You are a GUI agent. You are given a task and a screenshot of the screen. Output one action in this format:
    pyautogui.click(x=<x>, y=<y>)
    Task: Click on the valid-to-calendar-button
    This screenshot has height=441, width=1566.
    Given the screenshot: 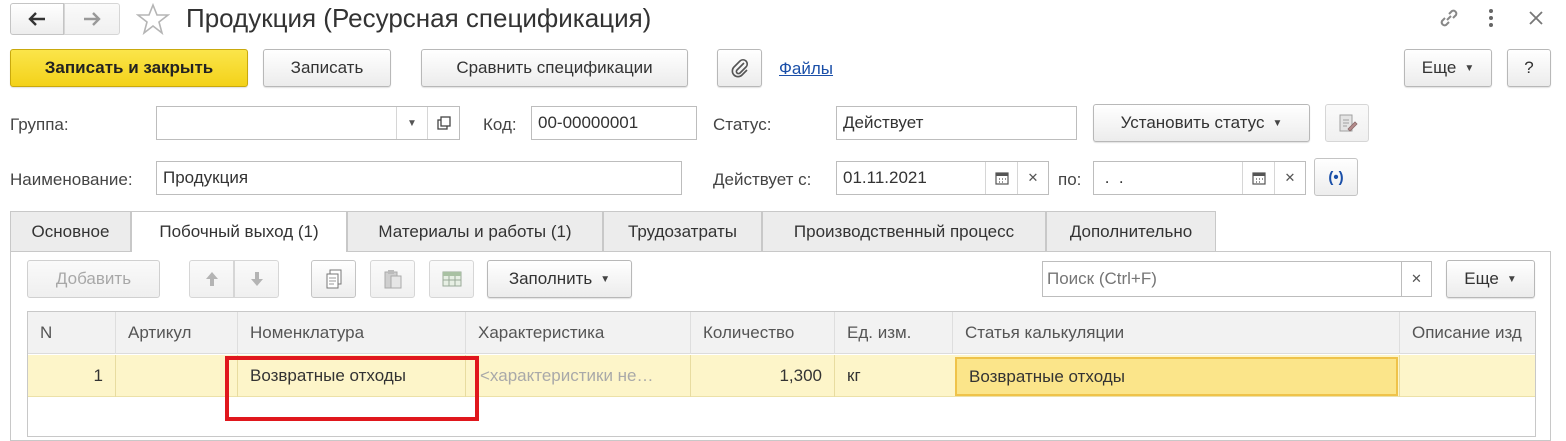 What is the action you would take?
    pyautogui.click(x=1258, y=178)
    